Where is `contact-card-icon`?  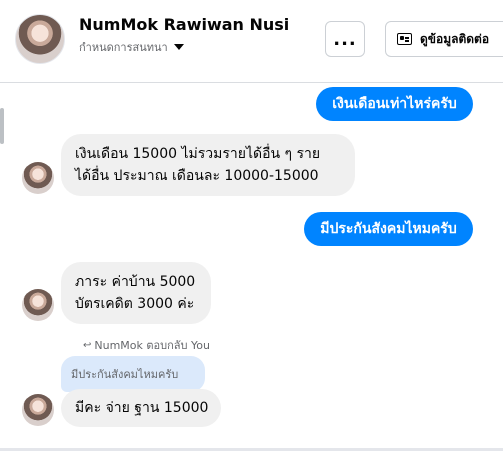 contact-card-icon is located at coordinates (404, 39).